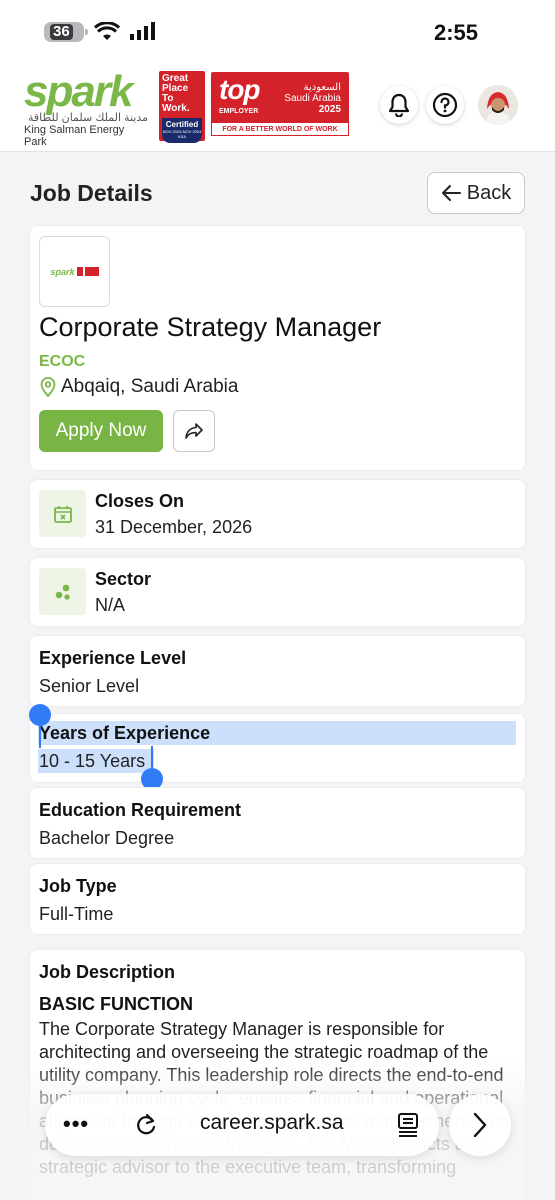 The width and height of the screenshot is (555, 1200). I want to click on closes-on-card: Closes On 31 December, 2026, so click(277, 514).